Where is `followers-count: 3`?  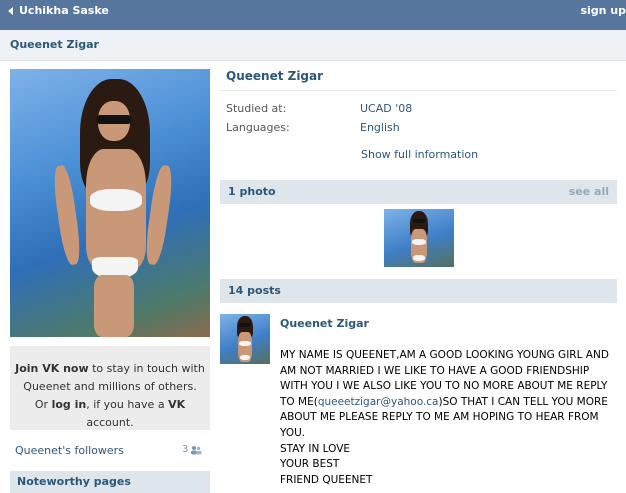 followers-count: 3 is located at coordinates (192, 449).